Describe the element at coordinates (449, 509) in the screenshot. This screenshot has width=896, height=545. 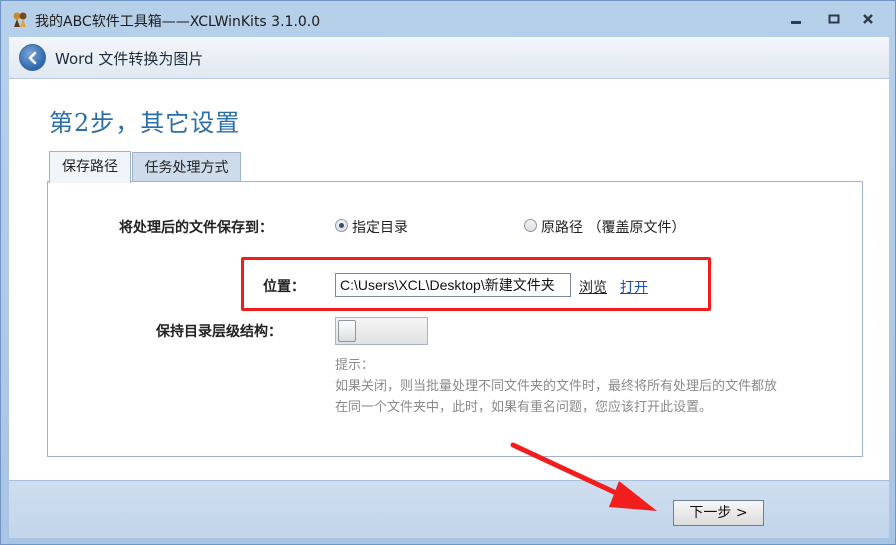
I see `footer-bar: 下一步 >` at that location.